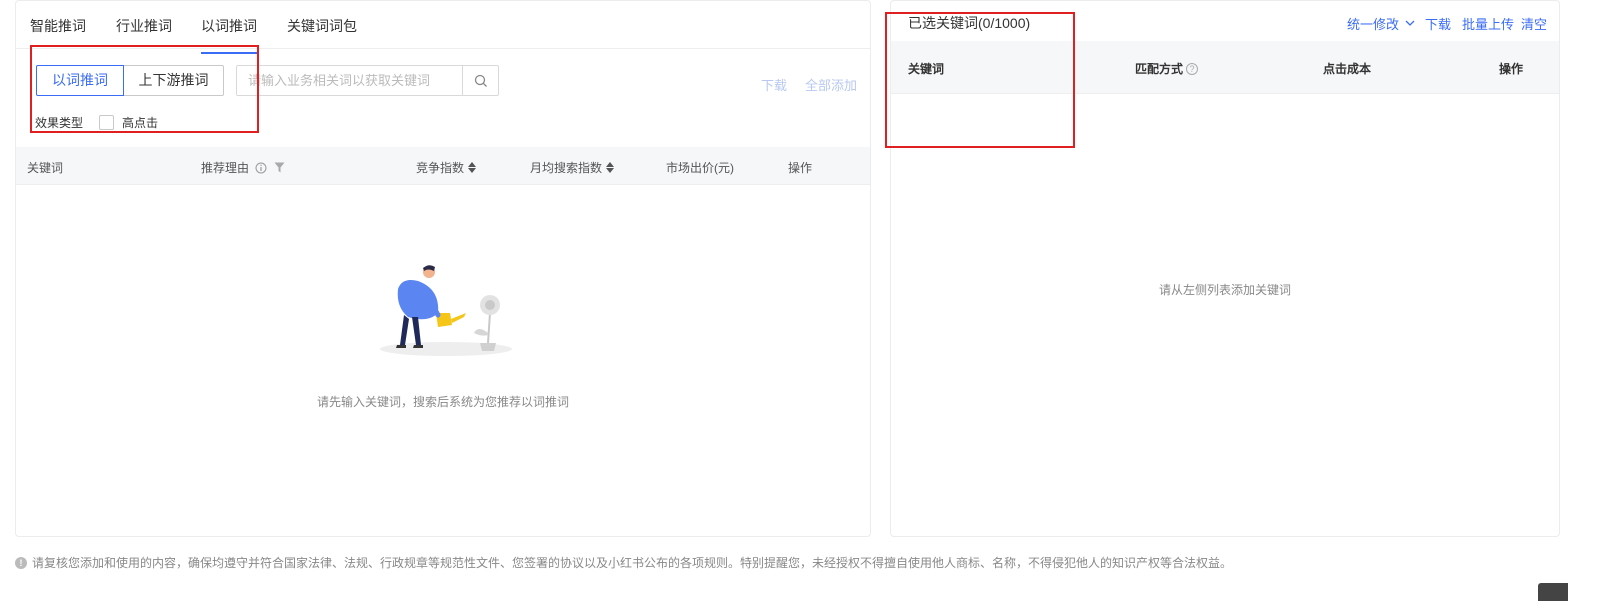  Describe the element at coordinates (831, 84) in the screenshot. I see `add-all-link: 全部添加` at that location.